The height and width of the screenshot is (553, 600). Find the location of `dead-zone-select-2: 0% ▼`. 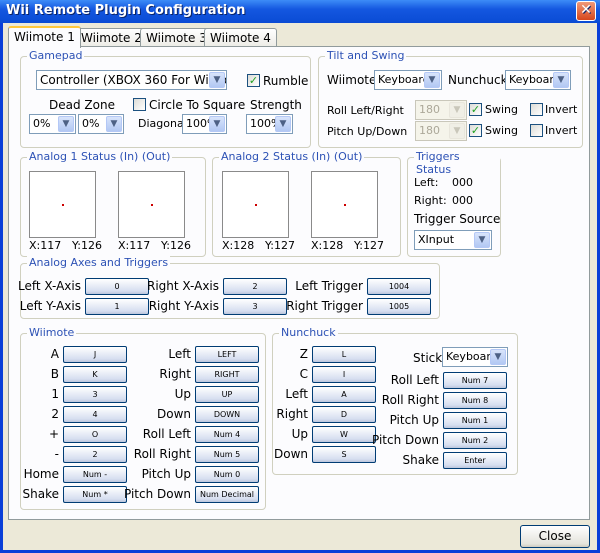

dead-zone-select-2: 0% ▼ is located at coordinates (101, 124).